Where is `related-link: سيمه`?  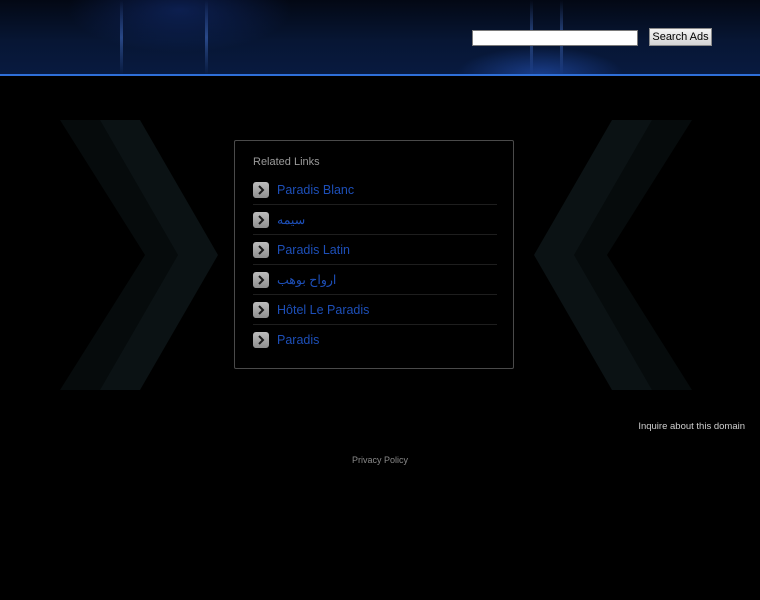 related-link: سيمه is located at coordinates (291, 219).